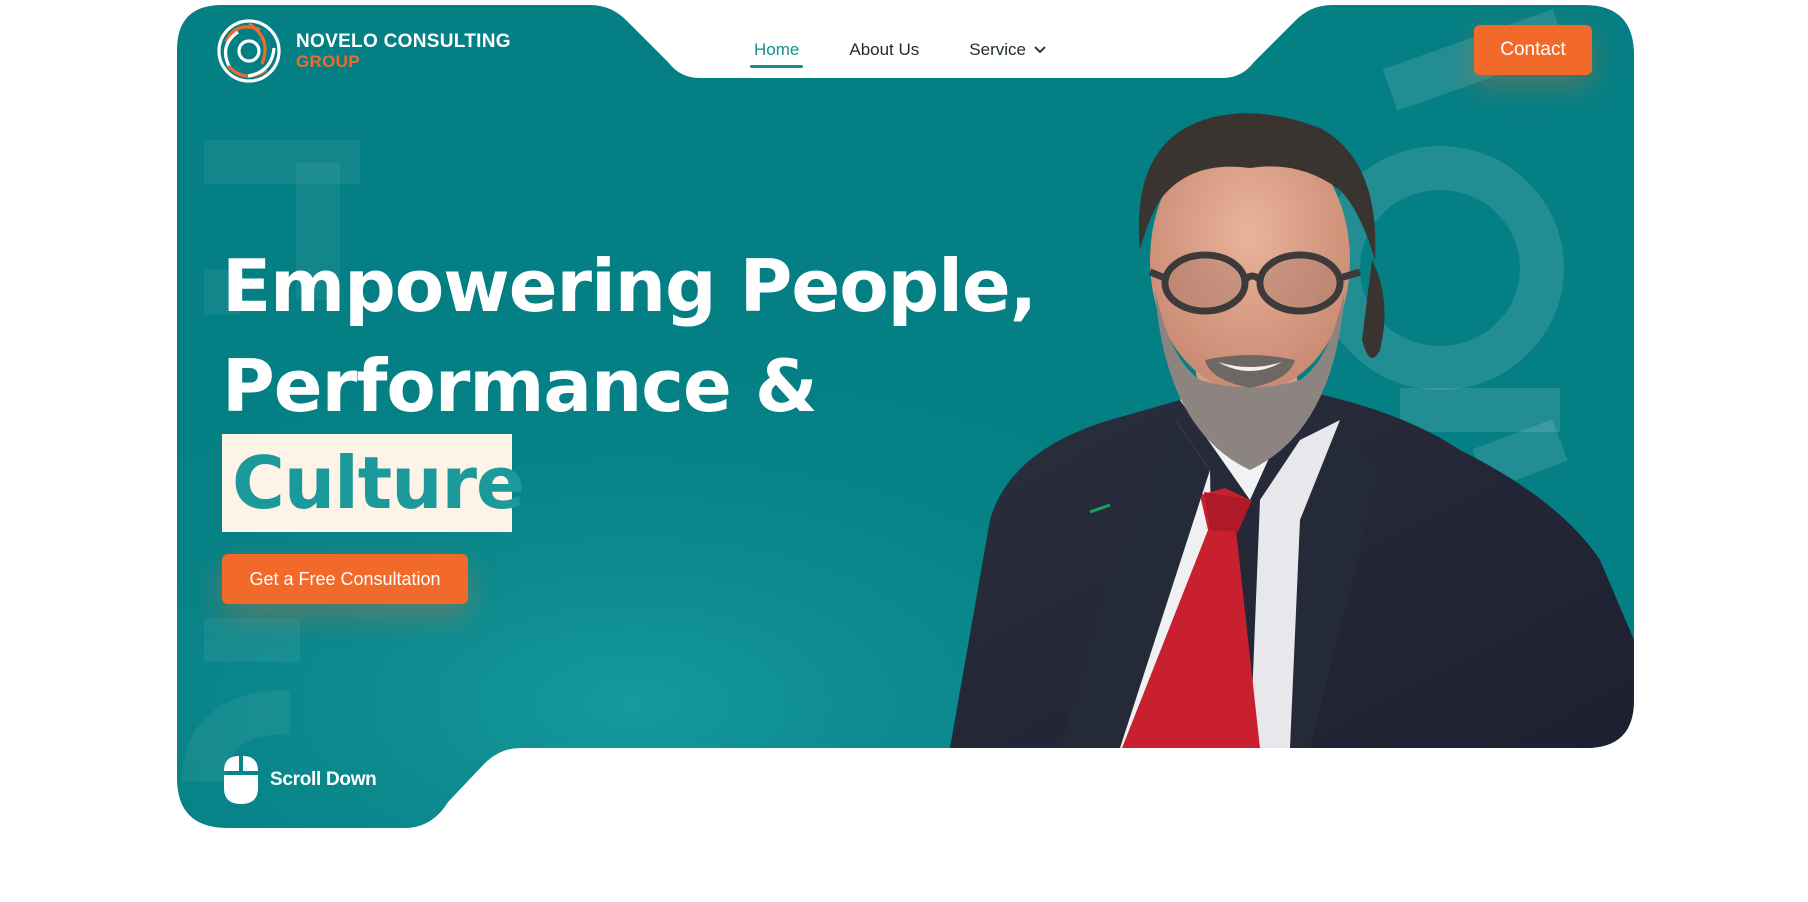 This screenshot has height=902, width=1808. What do you see at coordinates (403, 41) in the screenshot?
I see `brand-name: NOVELO CONSULTING` at bounding box center [403, 41].